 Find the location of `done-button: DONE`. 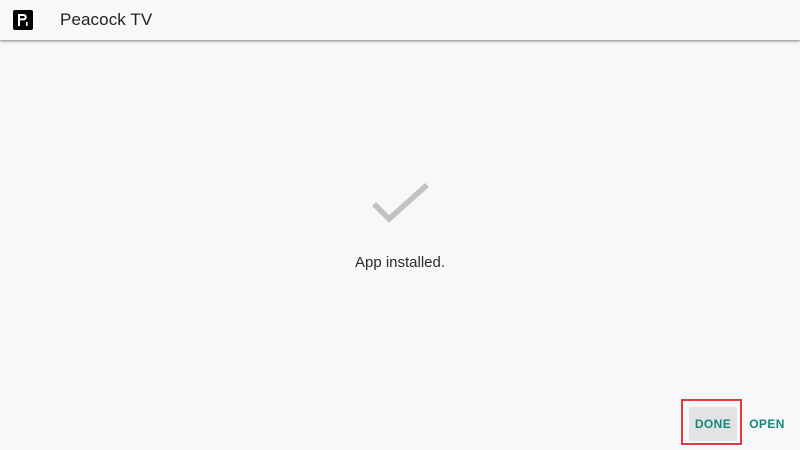

done-button: DONE is located at coordinates (713, 424).